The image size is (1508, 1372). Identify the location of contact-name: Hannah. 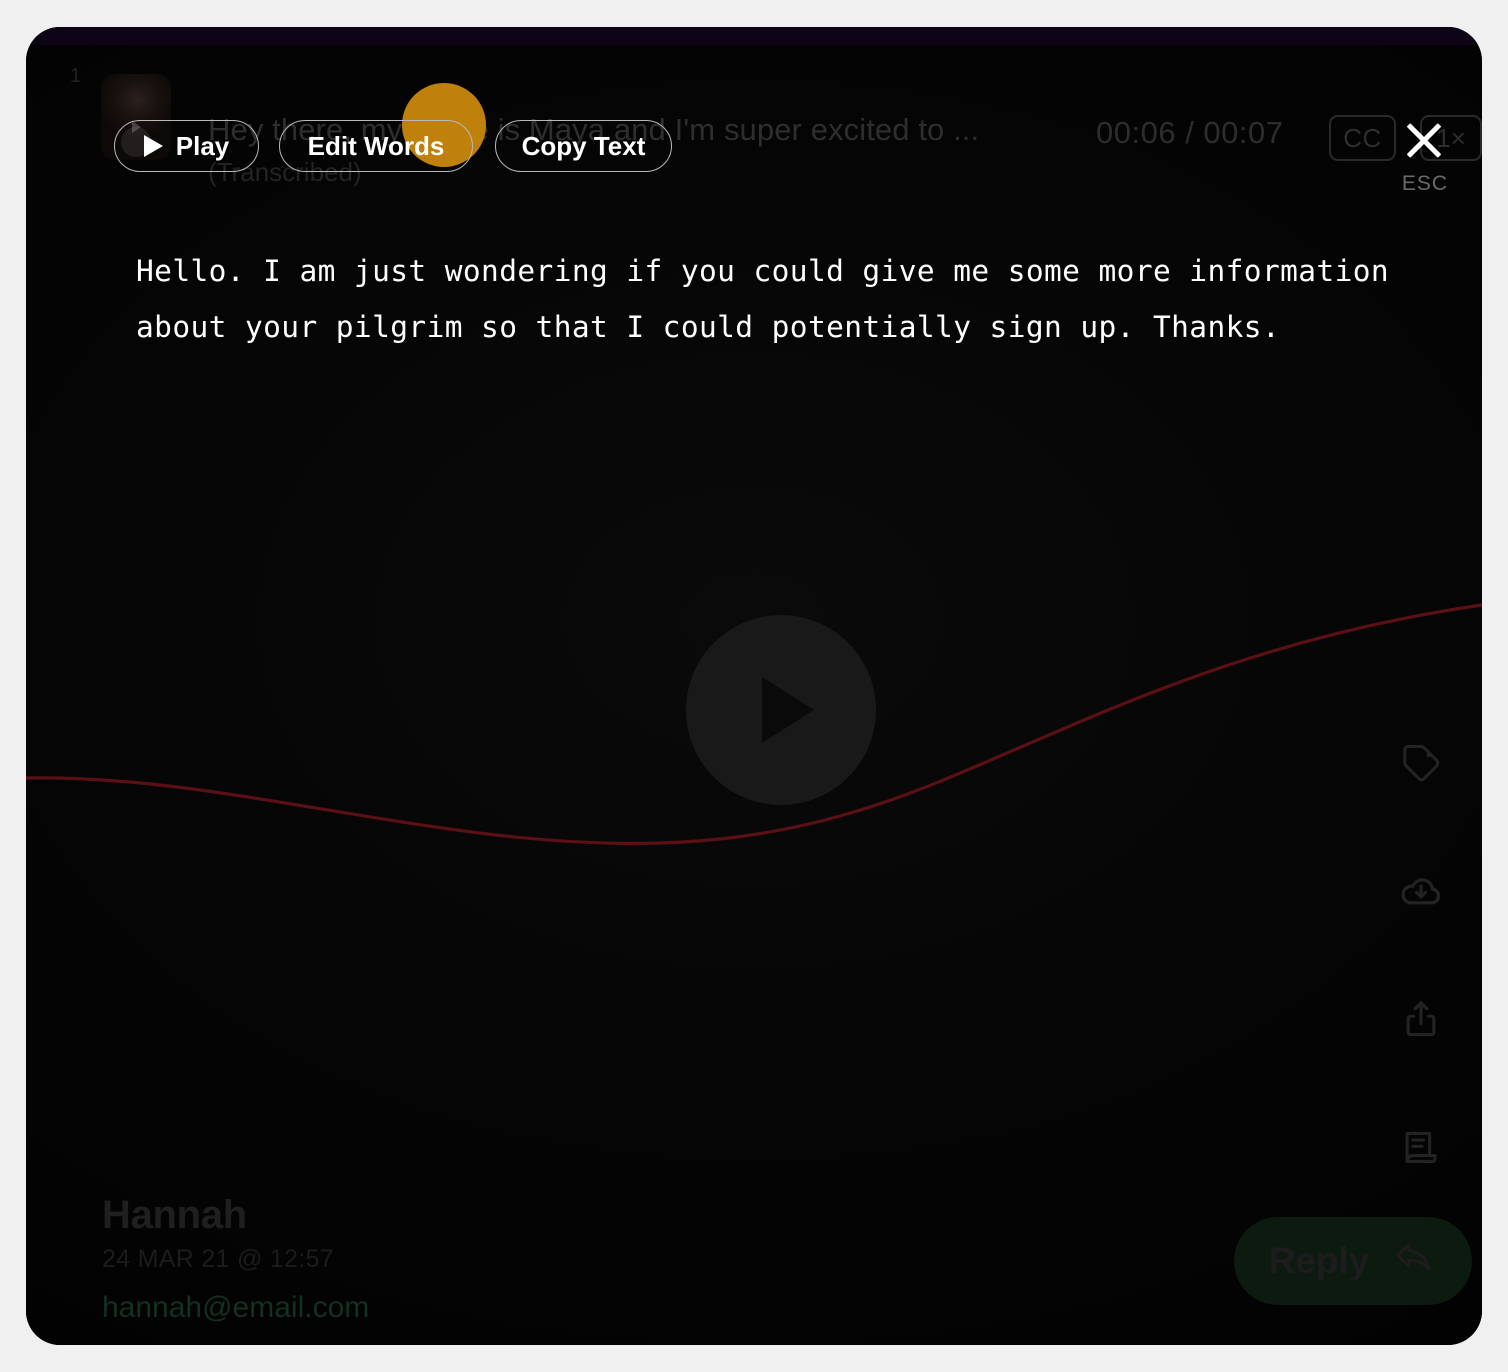
(174, 1215).